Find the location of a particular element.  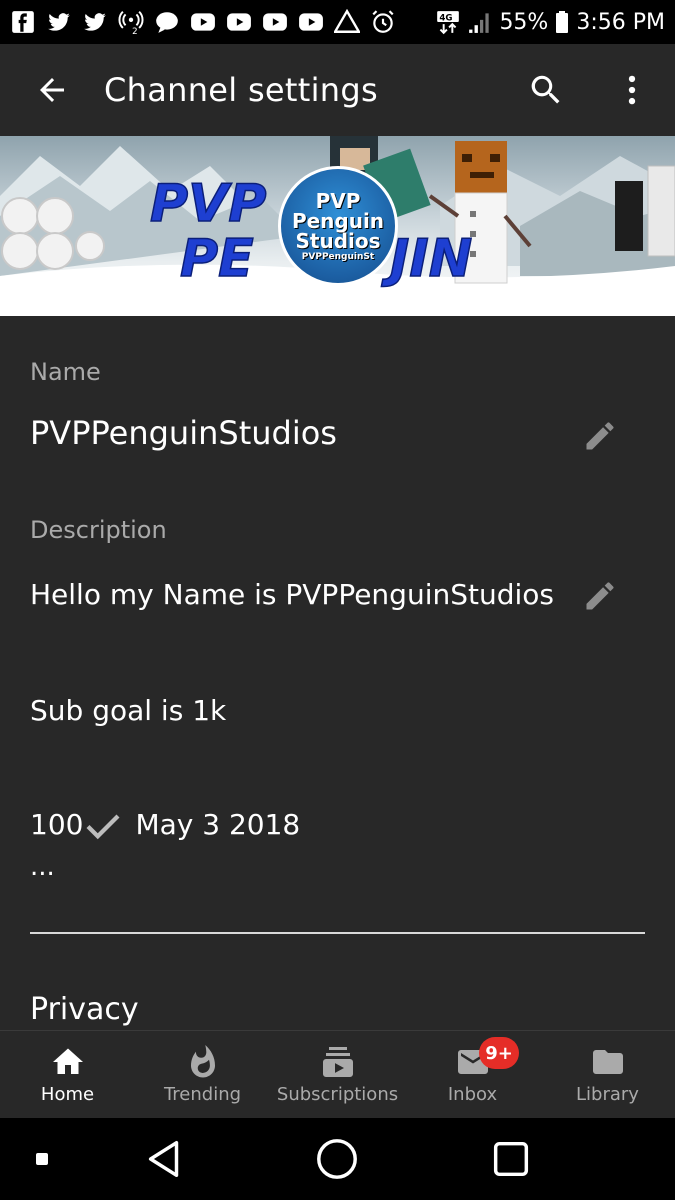

circle-home-icon is located at coordinates (337, 1159).